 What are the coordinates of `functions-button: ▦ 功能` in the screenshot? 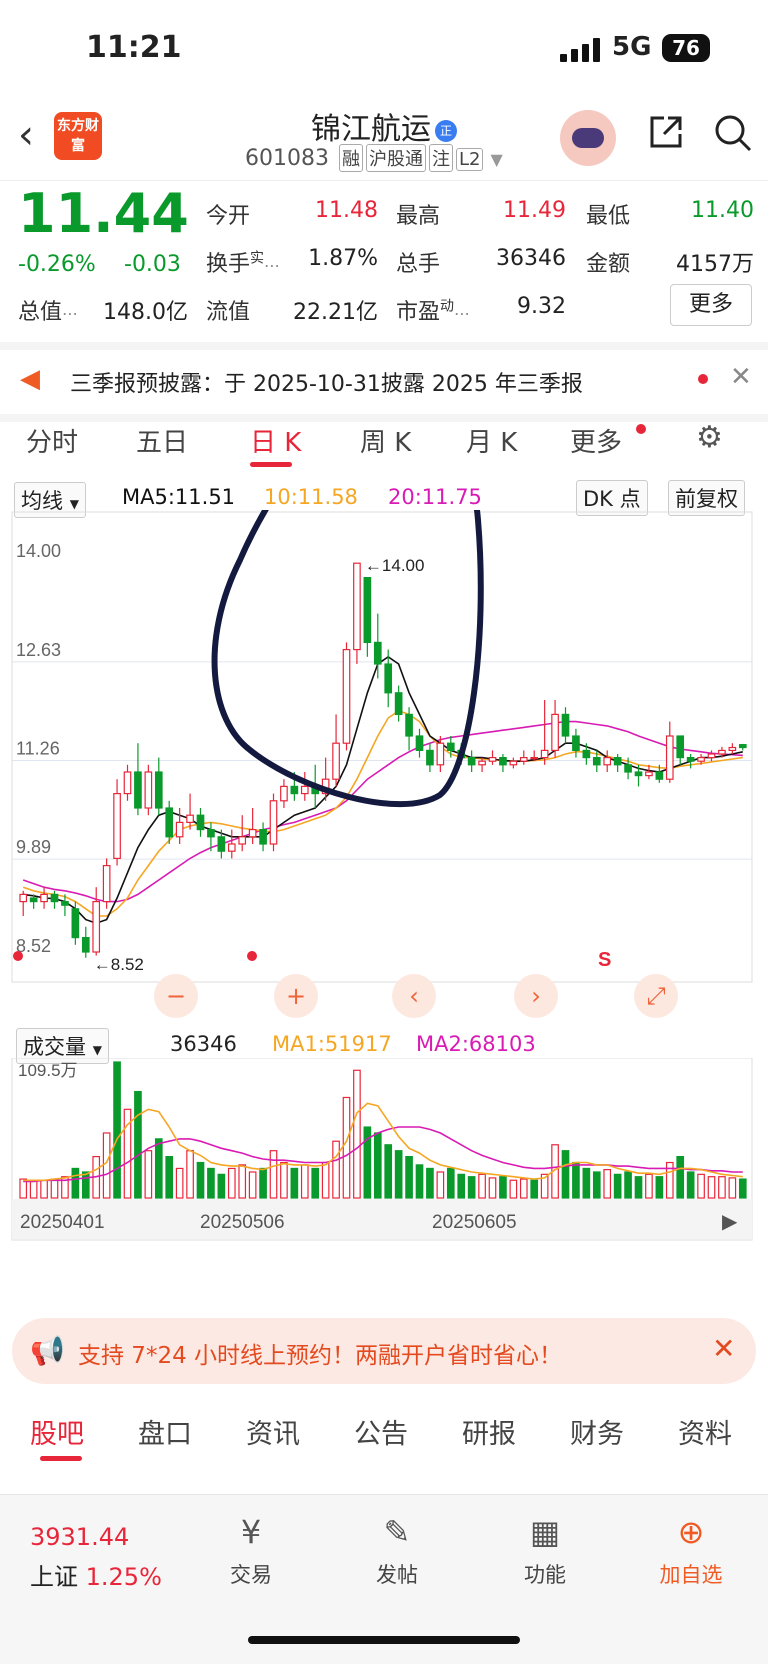 It's located at (545, 1551).